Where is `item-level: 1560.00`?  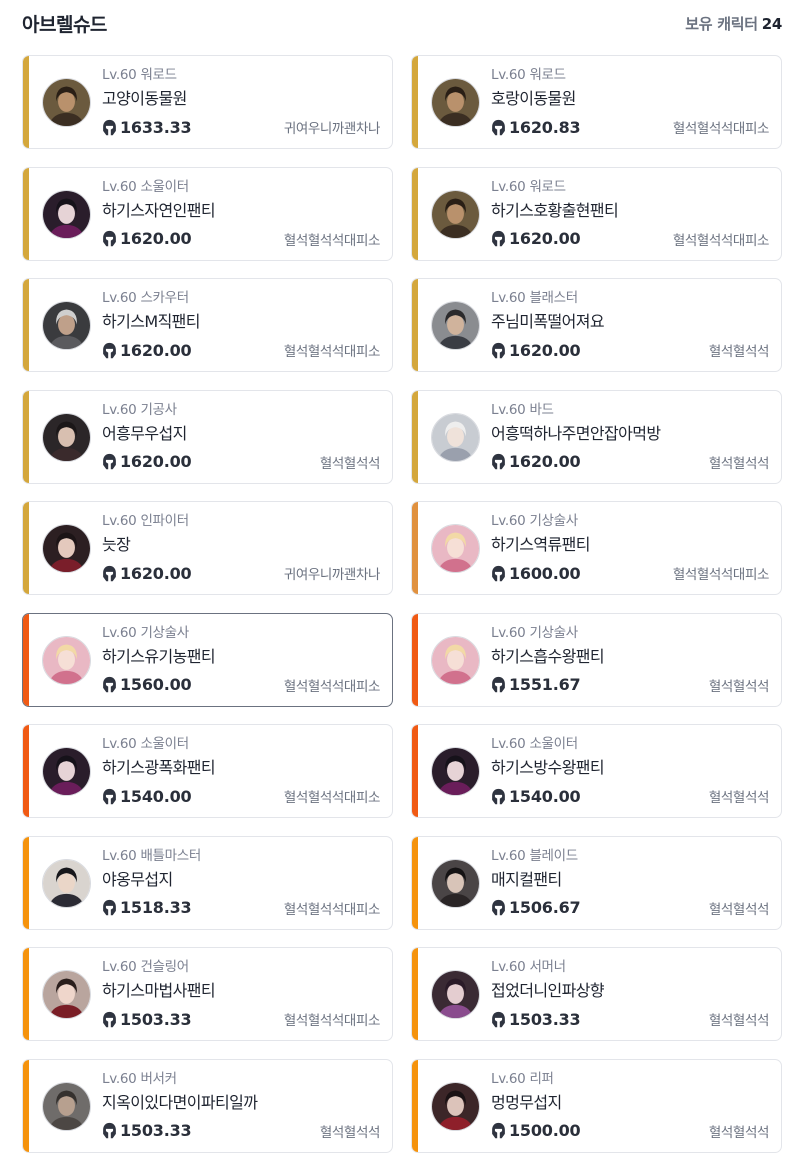 item-level: 1560.00 is located at coordinates (147, 684).